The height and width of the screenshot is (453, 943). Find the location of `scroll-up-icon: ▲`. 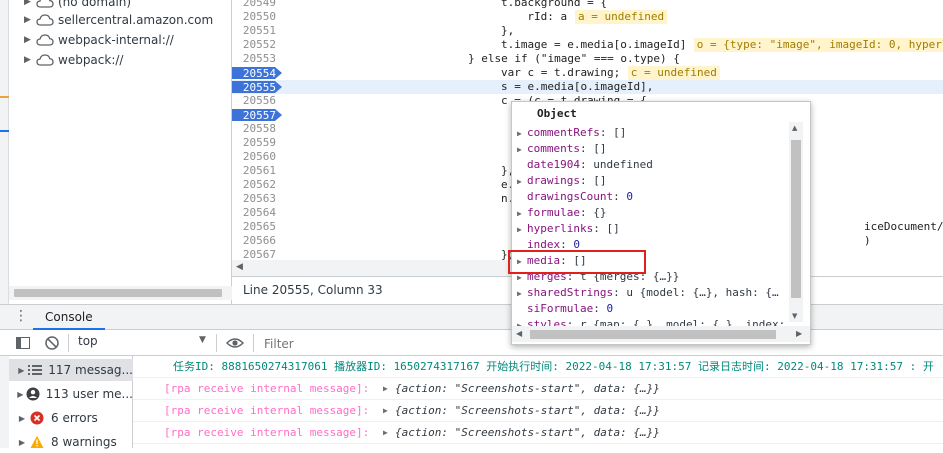

scroll-up-icon: ▲ is located at coordinates (794, 128).